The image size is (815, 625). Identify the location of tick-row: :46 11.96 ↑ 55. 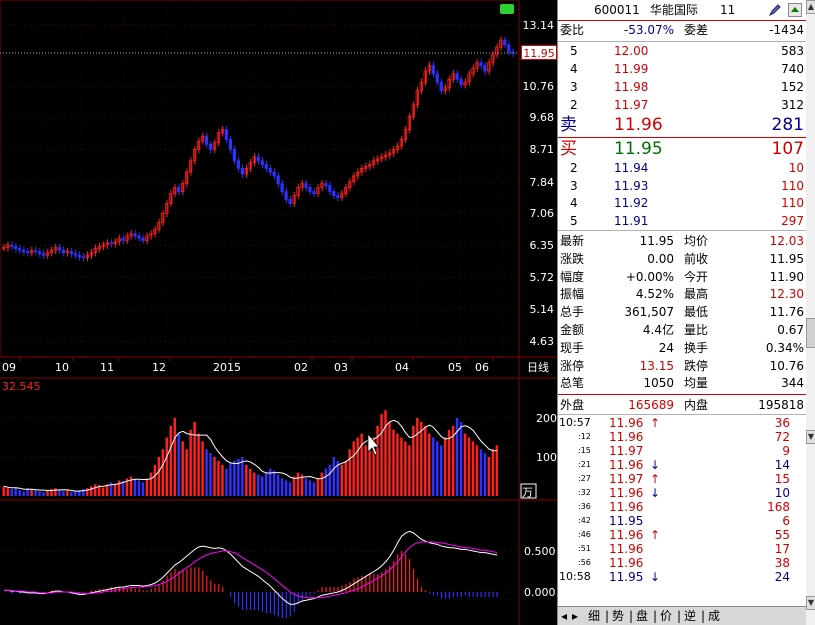
(682, 535).